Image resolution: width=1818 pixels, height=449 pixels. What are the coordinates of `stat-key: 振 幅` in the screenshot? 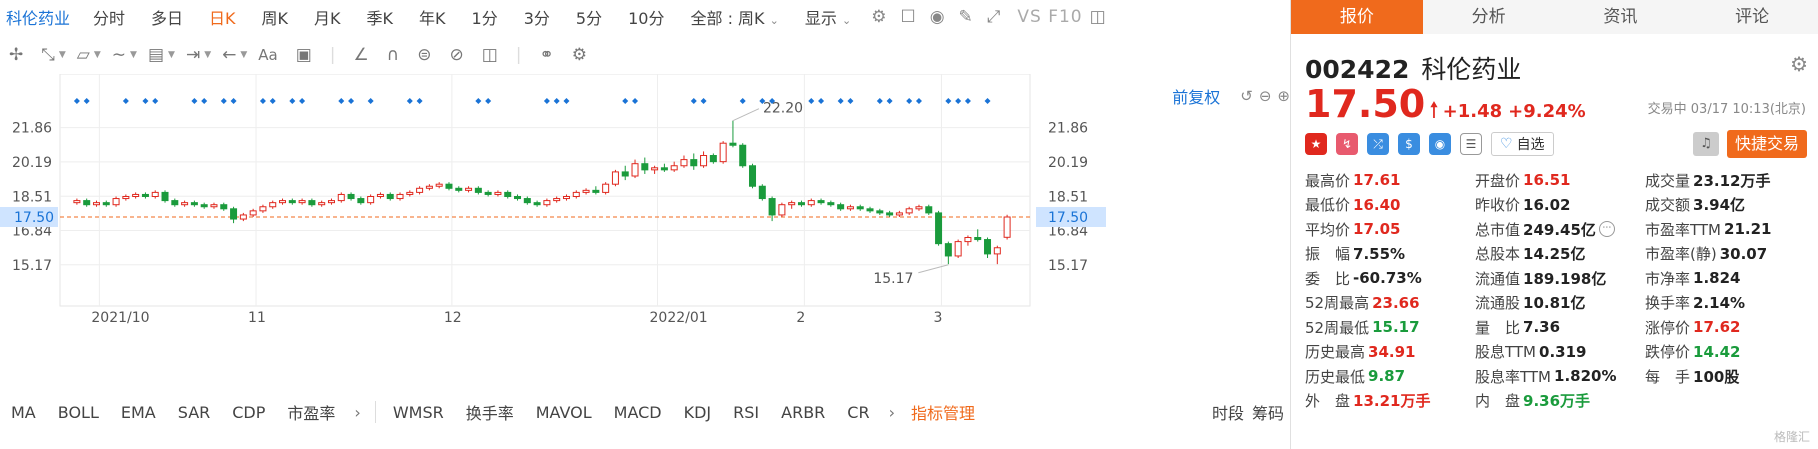 It's located at (1328, 254).